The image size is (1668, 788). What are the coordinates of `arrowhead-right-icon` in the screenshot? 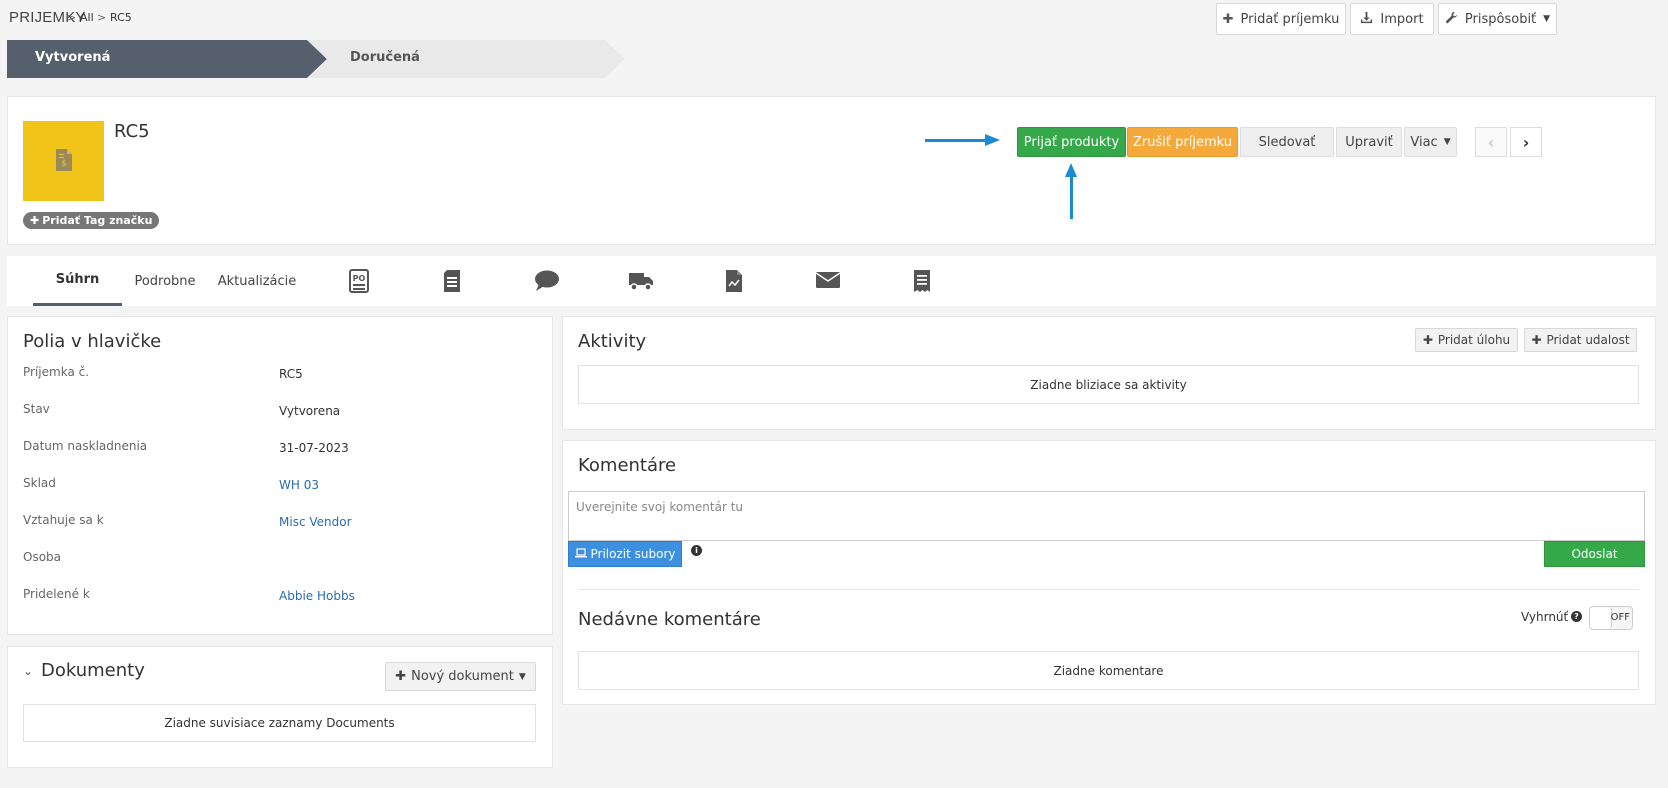 It's located at (992, 140).